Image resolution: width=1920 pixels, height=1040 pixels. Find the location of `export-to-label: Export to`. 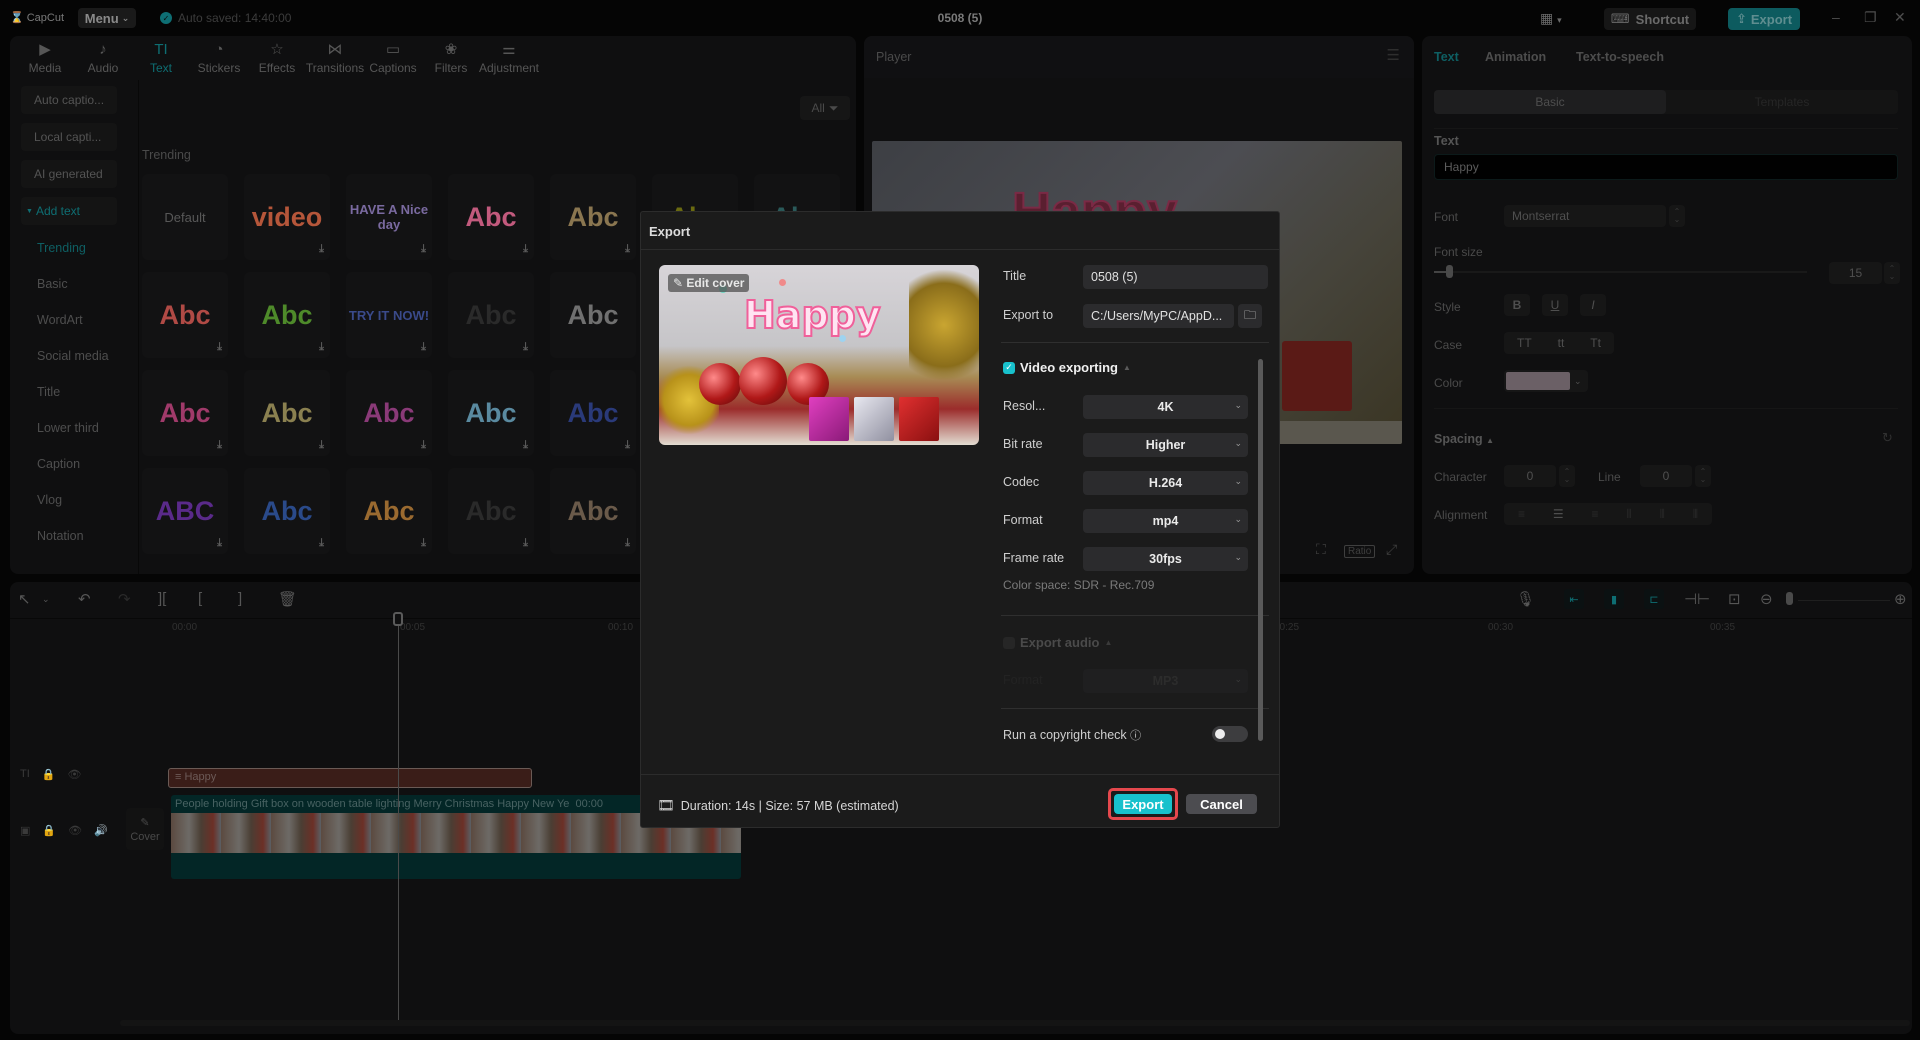

export-to-label: Export to is located at coordinates (1028, 315).